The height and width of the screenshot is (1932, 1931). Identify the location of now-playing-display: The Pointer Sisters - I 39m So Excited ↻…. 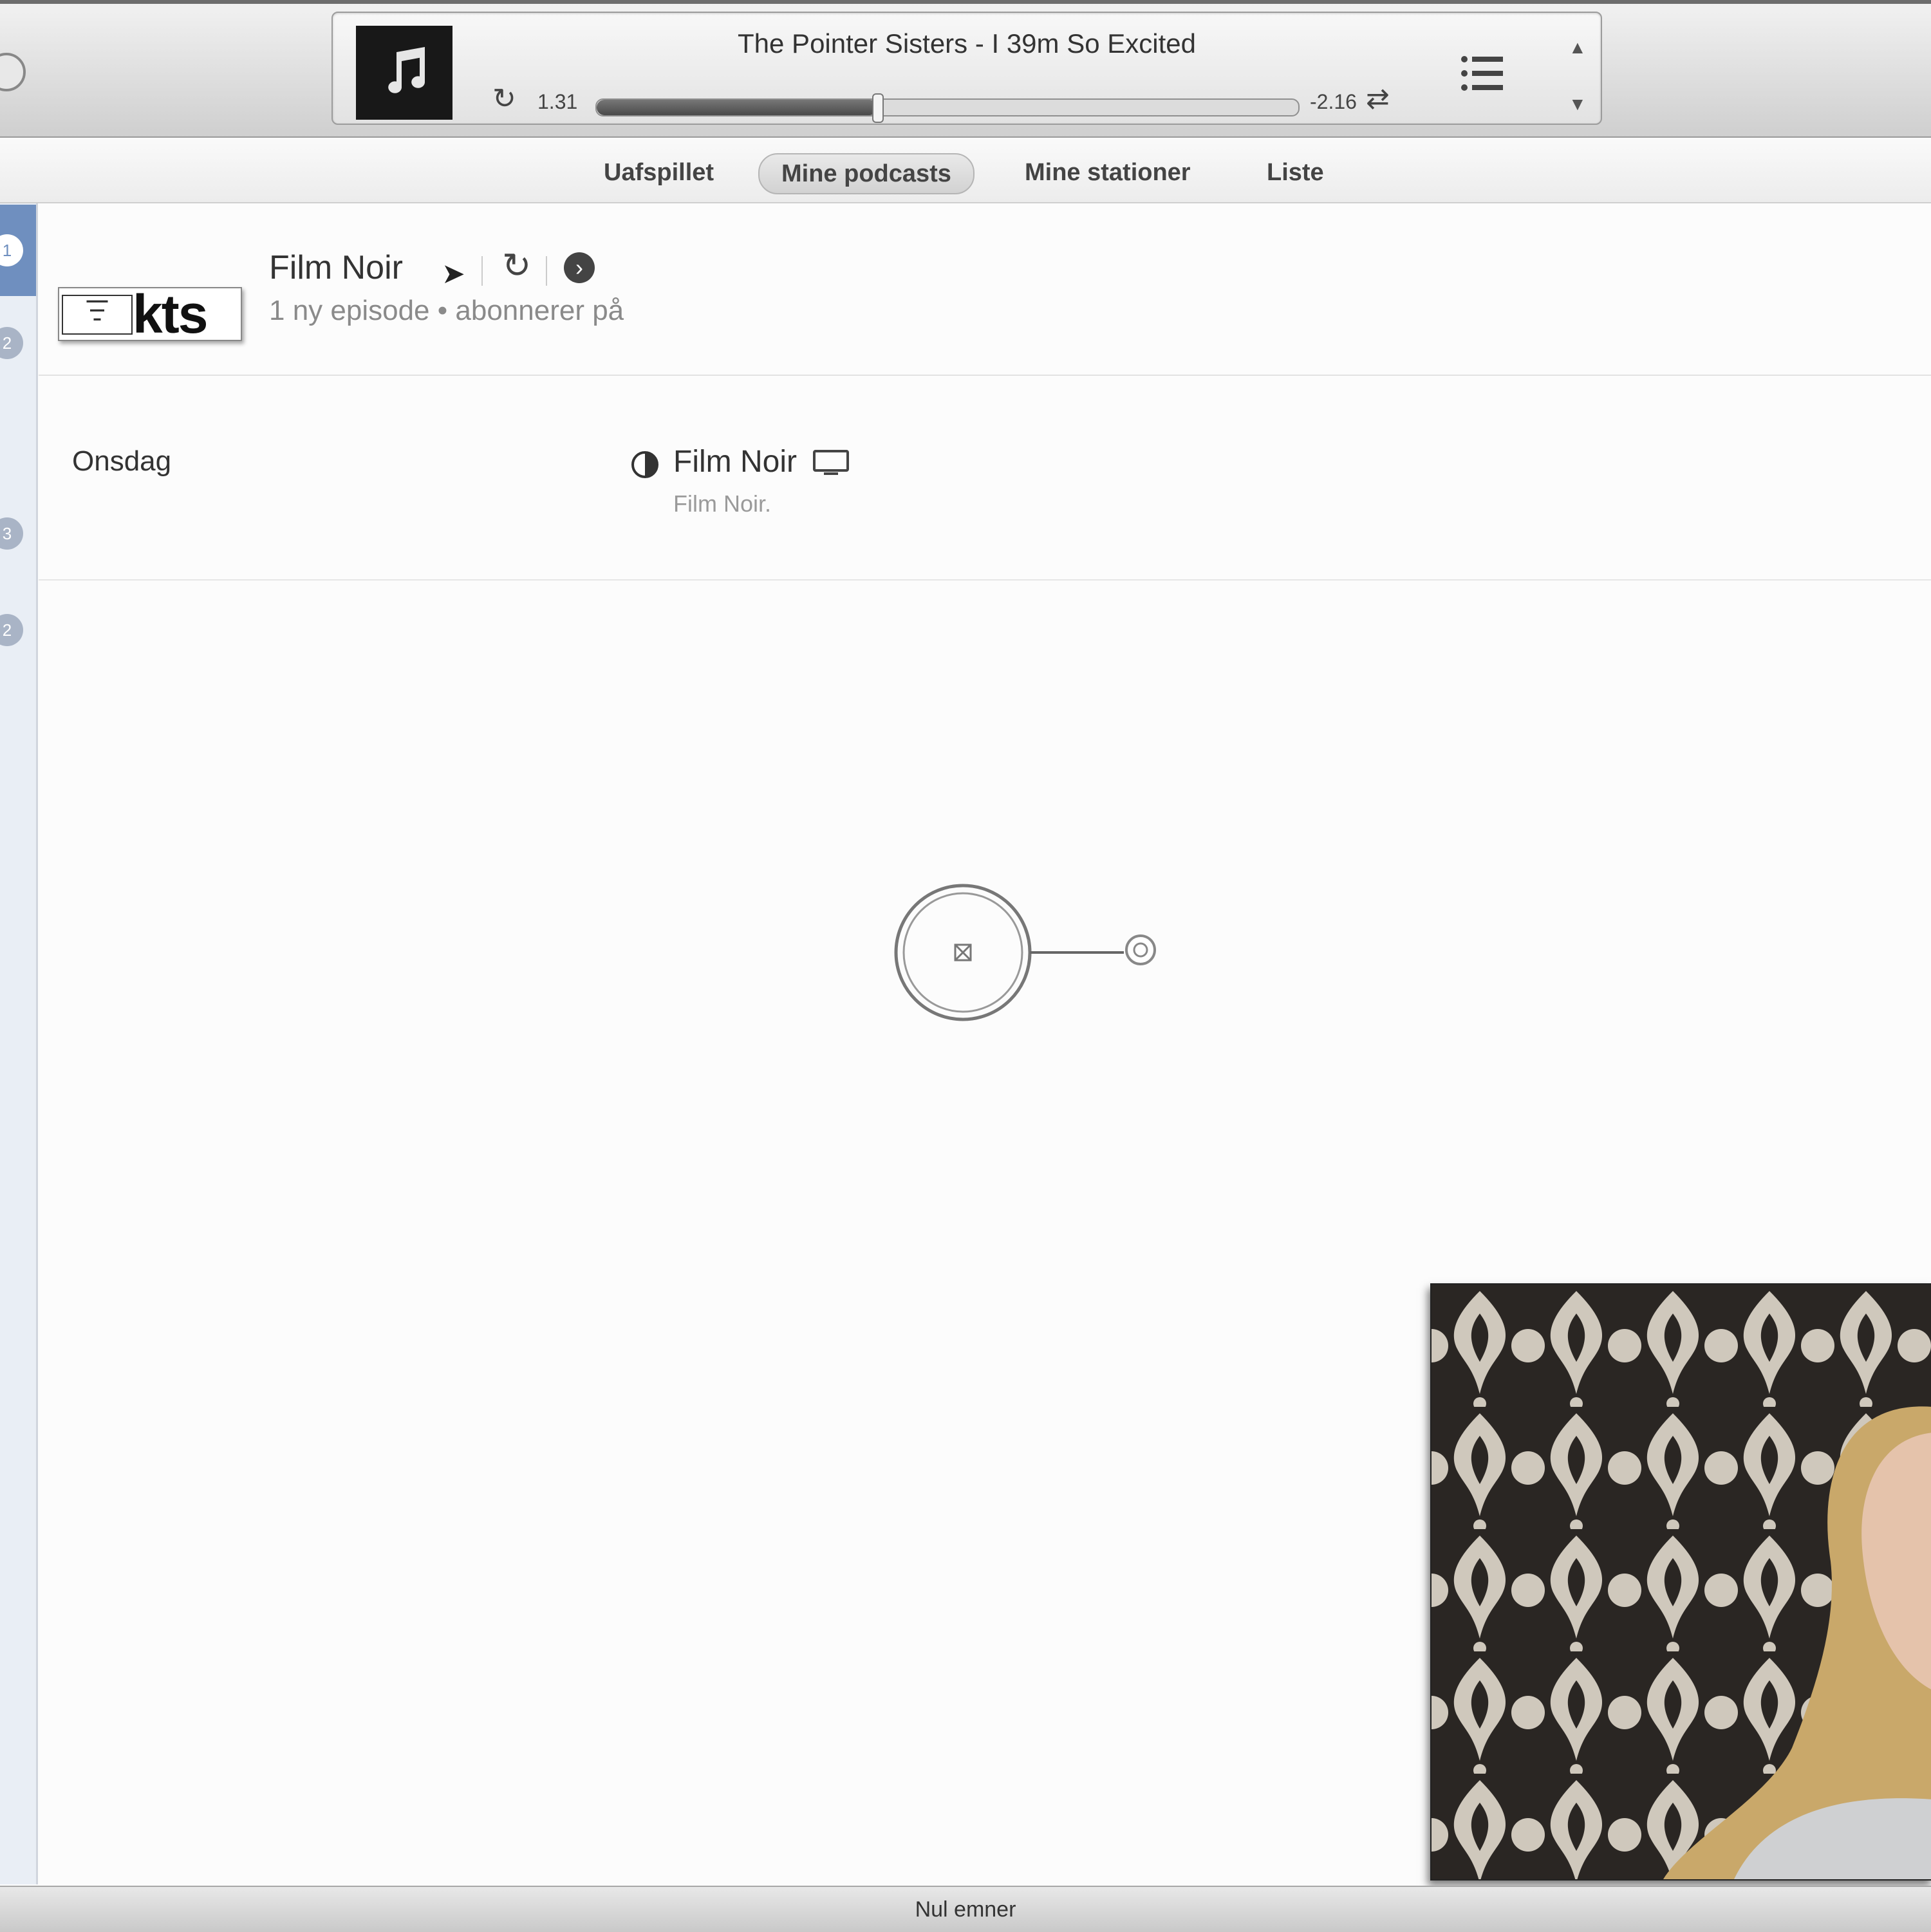
(967, 68).